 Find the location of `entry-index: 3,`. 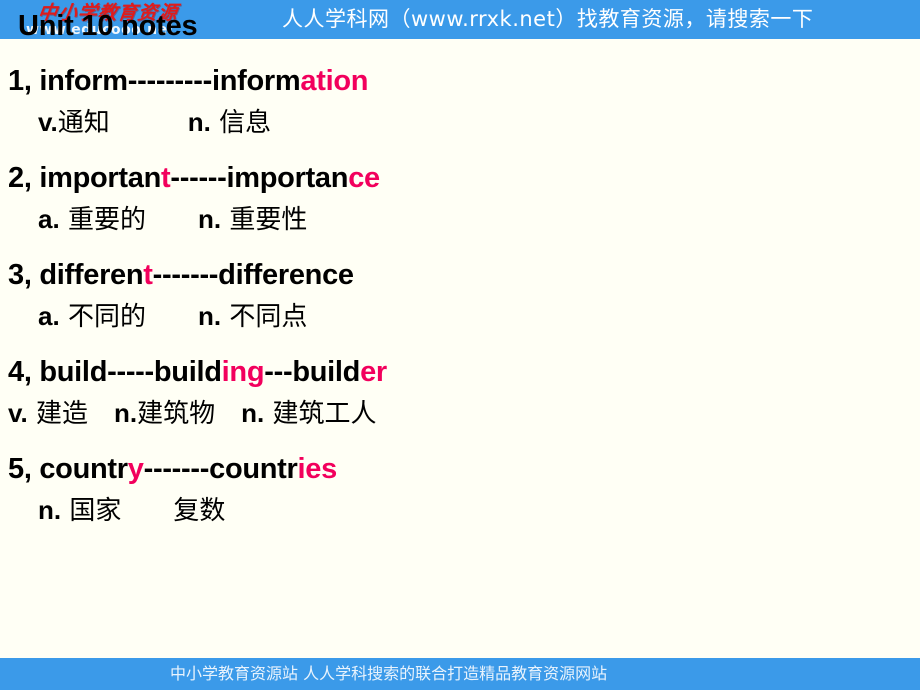

entry-index: 3, is located at coordinates (20, 275).